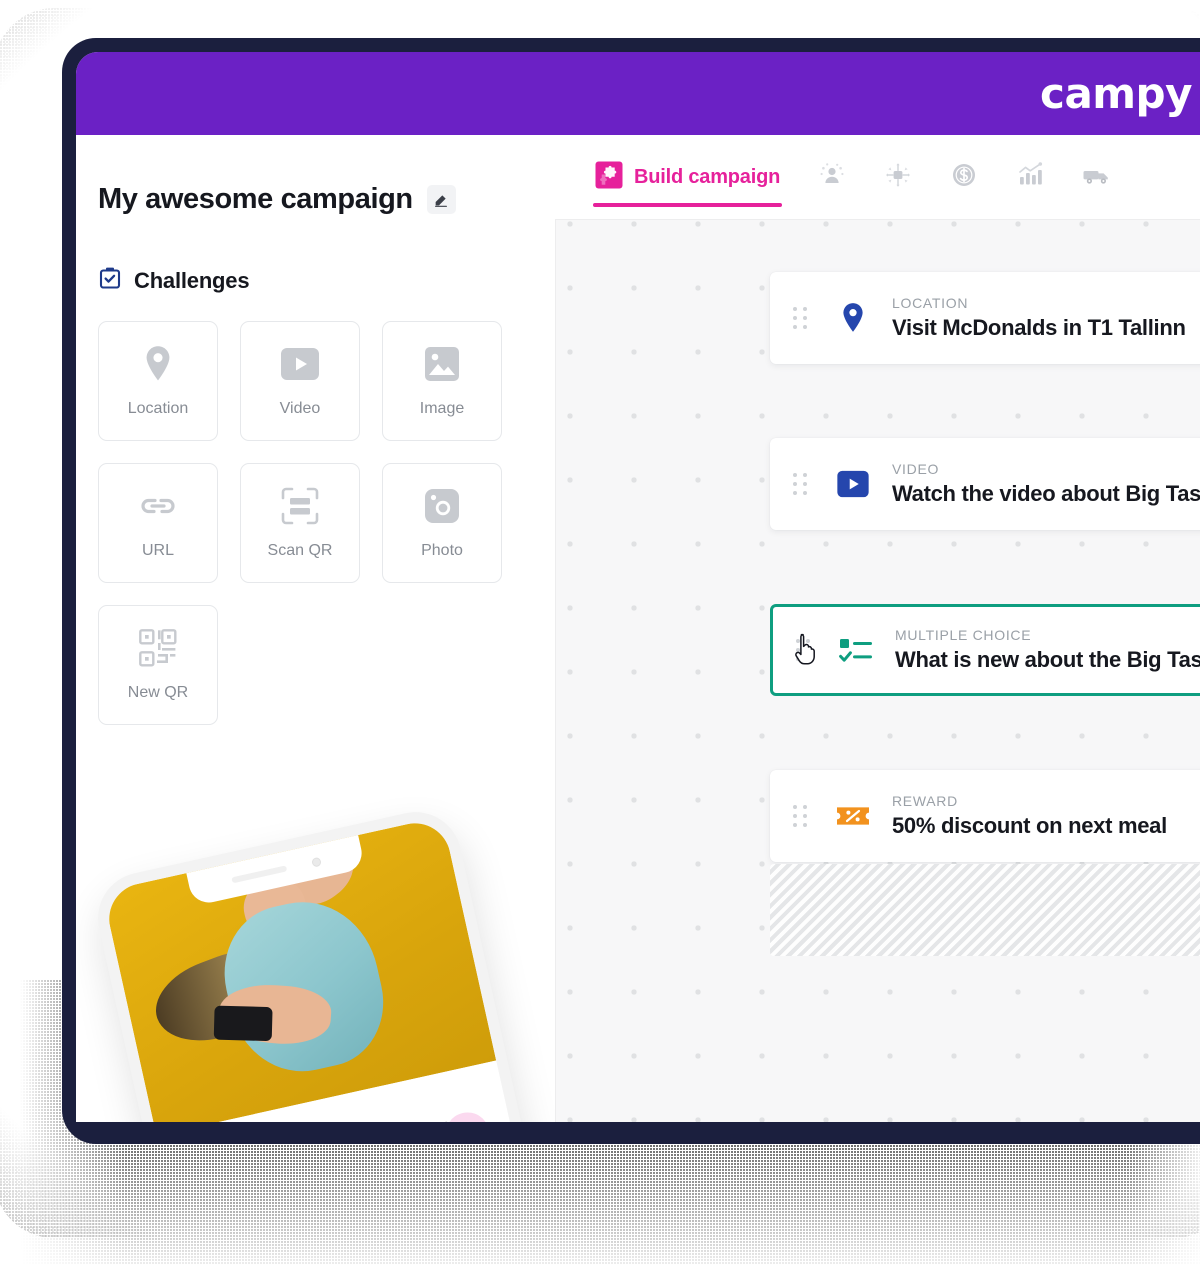  Describe the element at coordinates (441, 199) in the screenshot. I see `pencil-icon` at that location.